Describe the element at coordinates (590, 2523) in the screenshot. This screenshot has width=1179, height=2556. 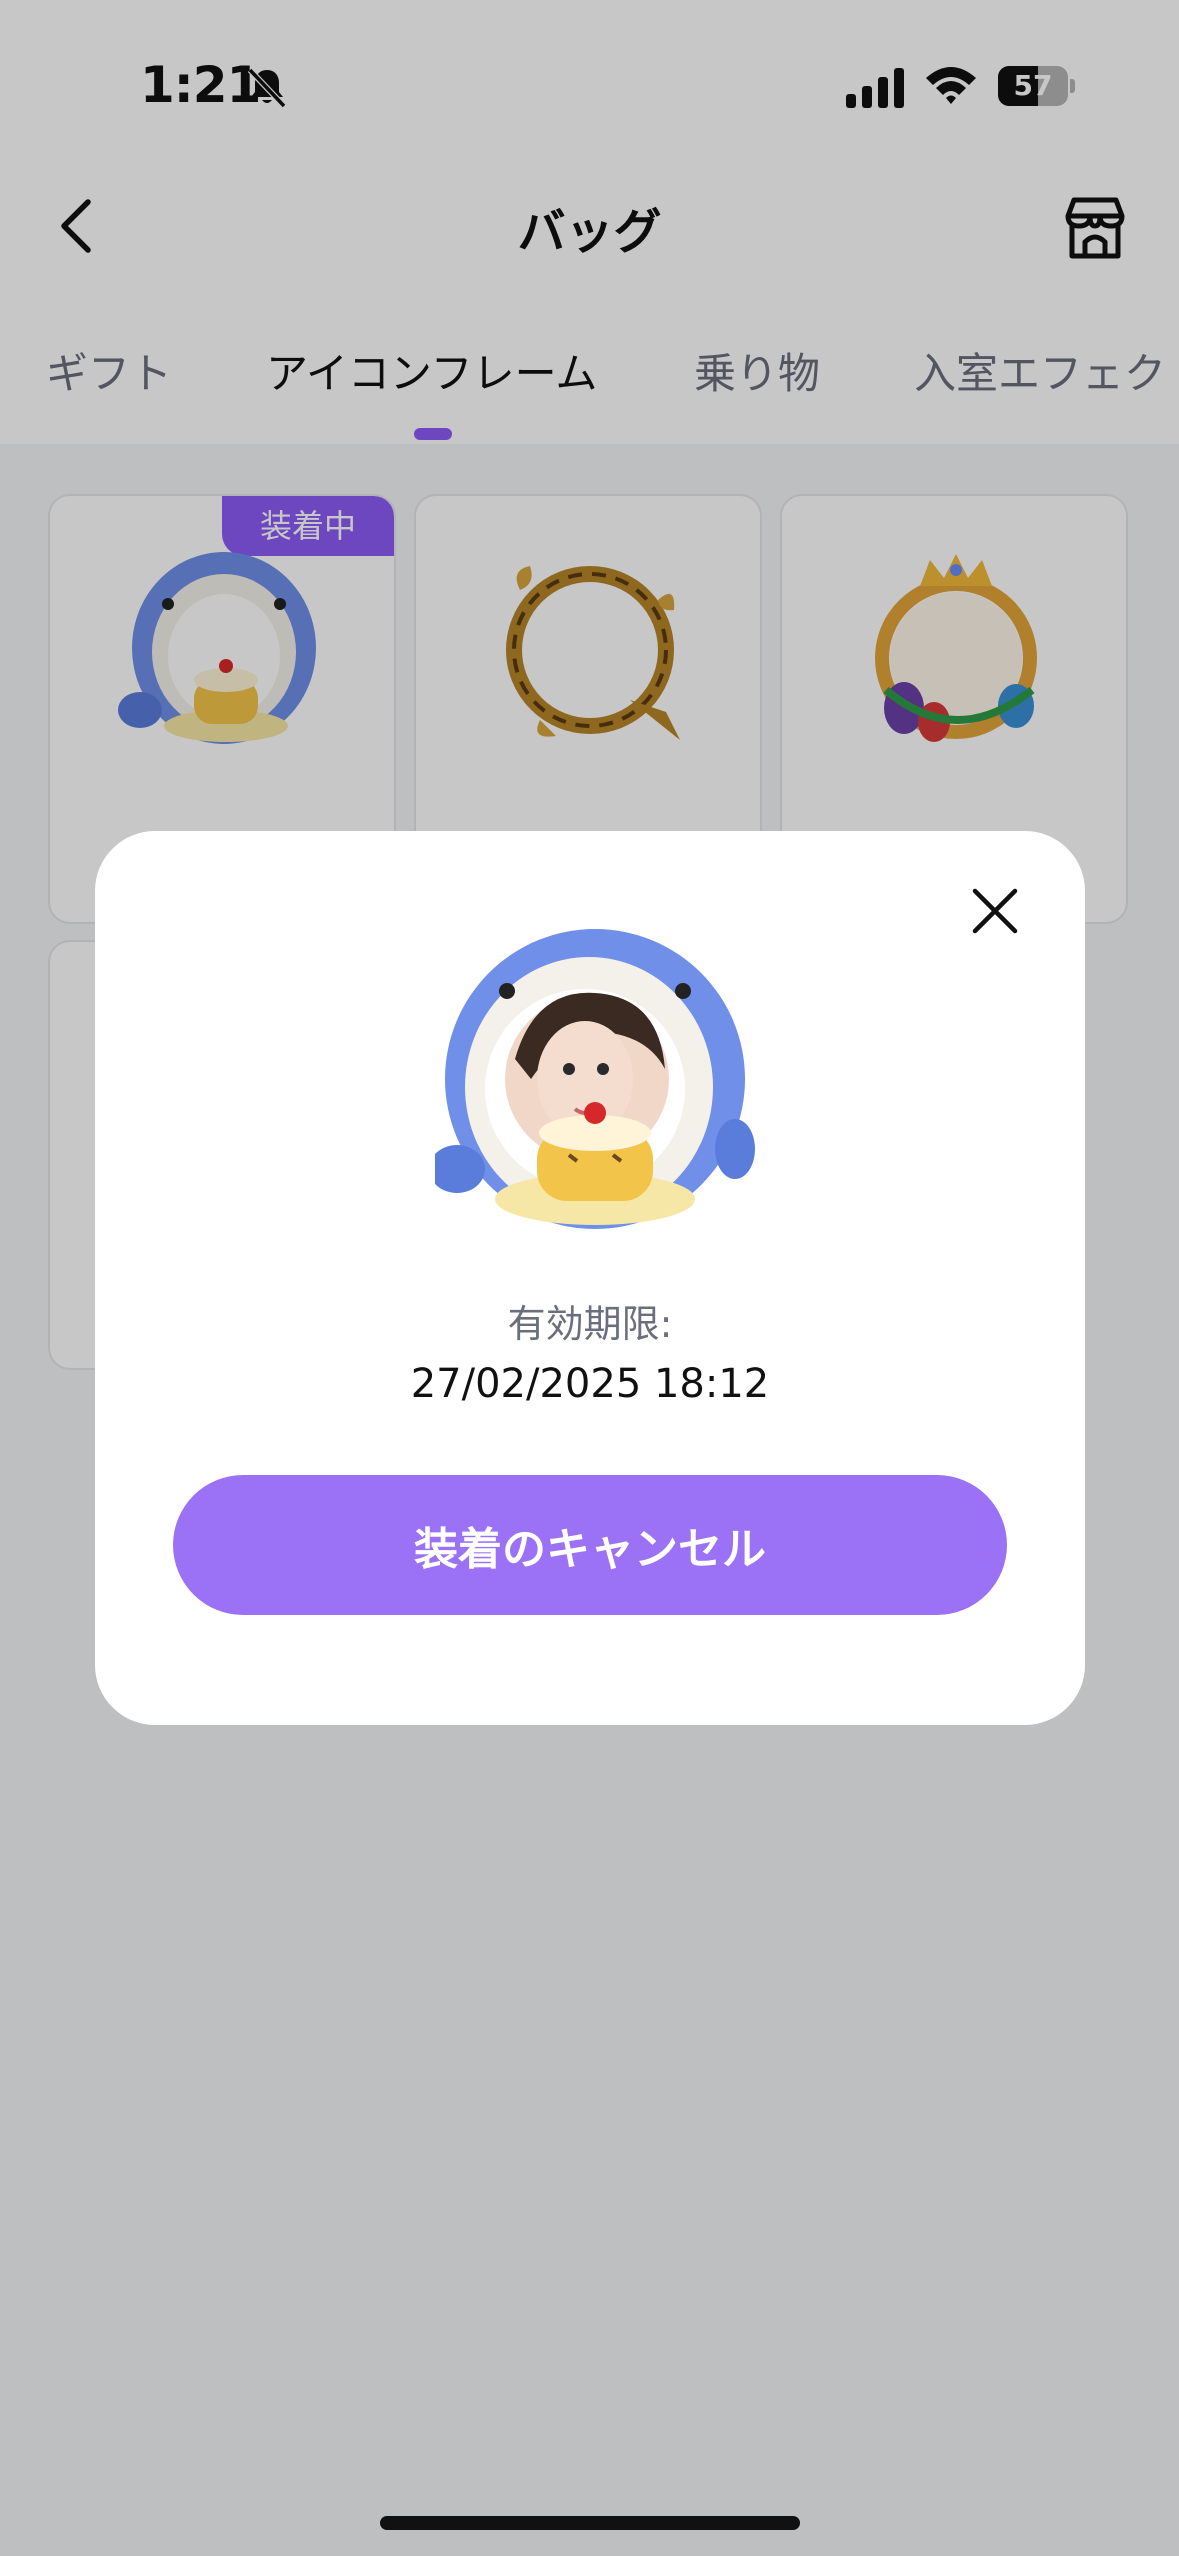
I see `home-indicator` at that location.